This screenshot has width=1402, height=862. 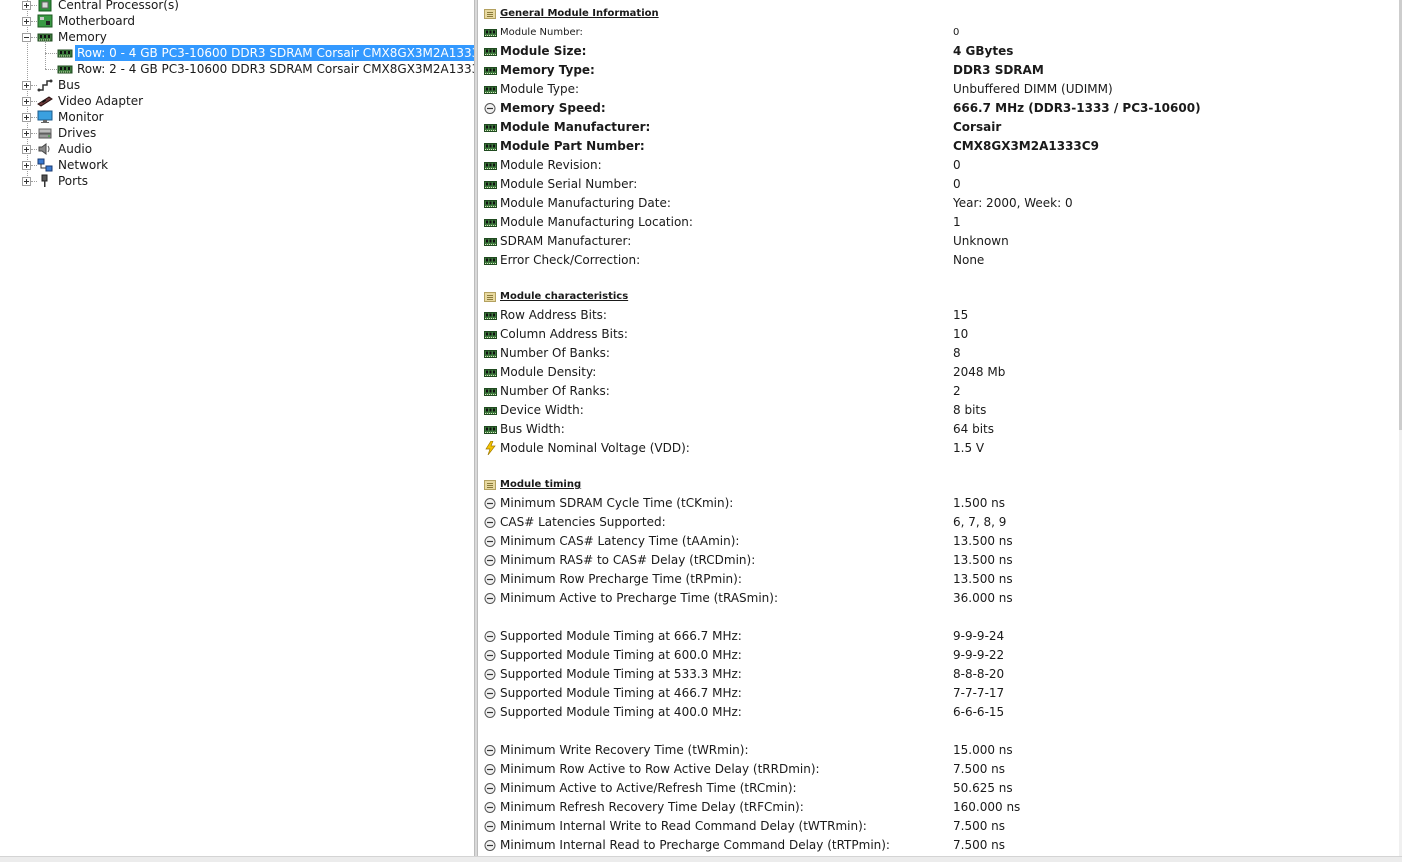 I want to click on tree-item-label: Video Adapter, so click(x=100, y=101).